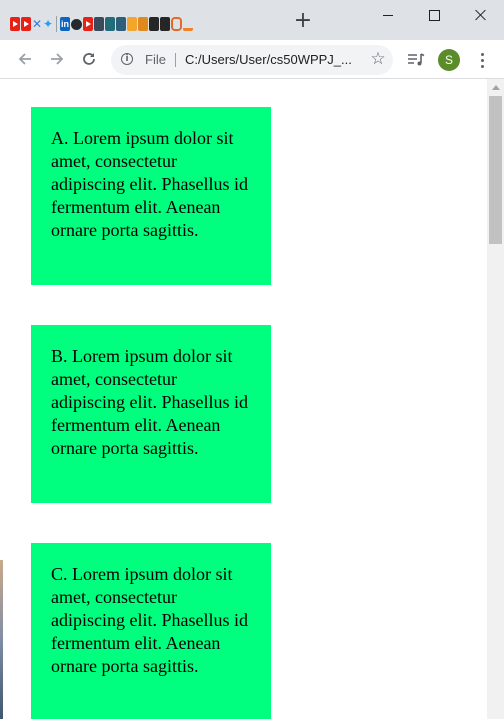 This screenshot has width=504, height=719. Describe the element at coordinates (65, 24) in the screenshot. I see `linkedin-icon: in` at that location.